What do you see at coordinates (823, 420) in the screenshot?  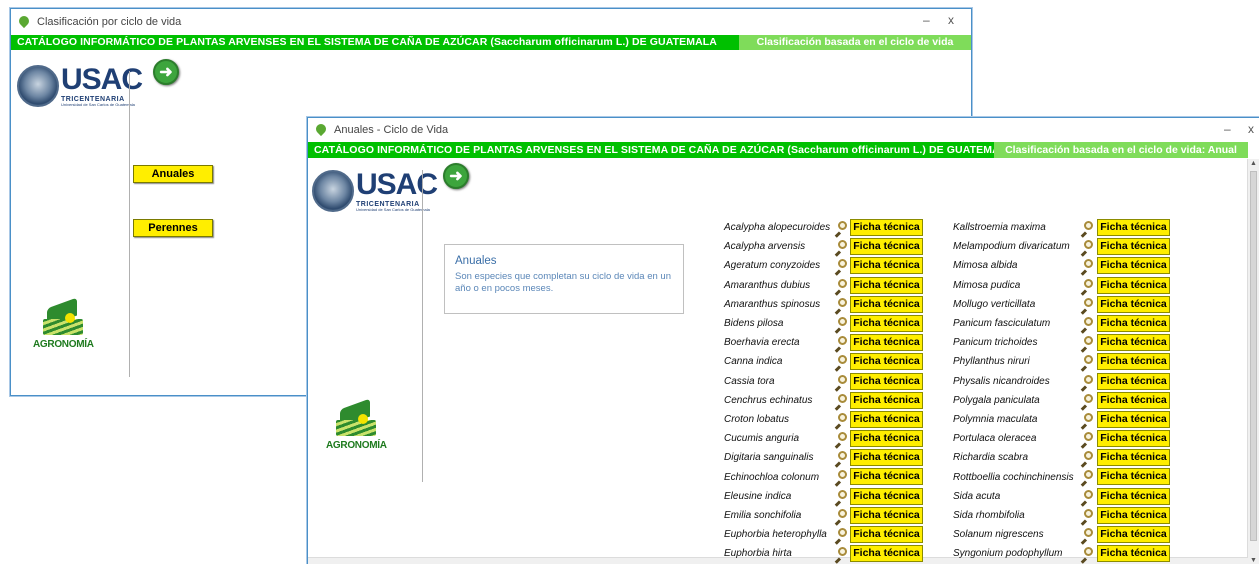 I see `species-row: Croton lobatus Ficha técnica` at bounding box center [823, 420].